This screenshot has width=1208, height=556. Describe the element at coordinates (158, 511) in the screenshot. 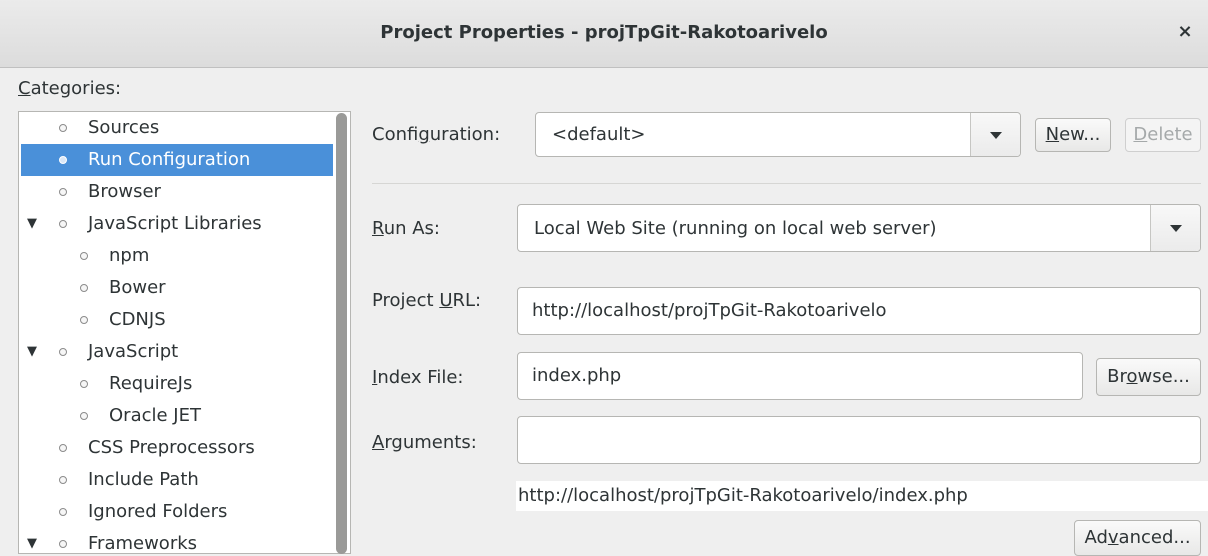

I see `tree-item-label: Ignored Folders` at that location.